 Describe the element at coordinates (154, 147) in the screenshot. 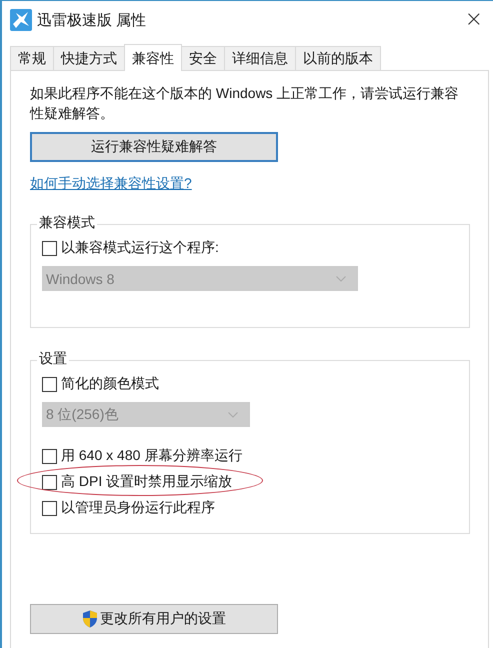

I see `troubleshoot-button: 运行兼容性疑难解答` at that location.